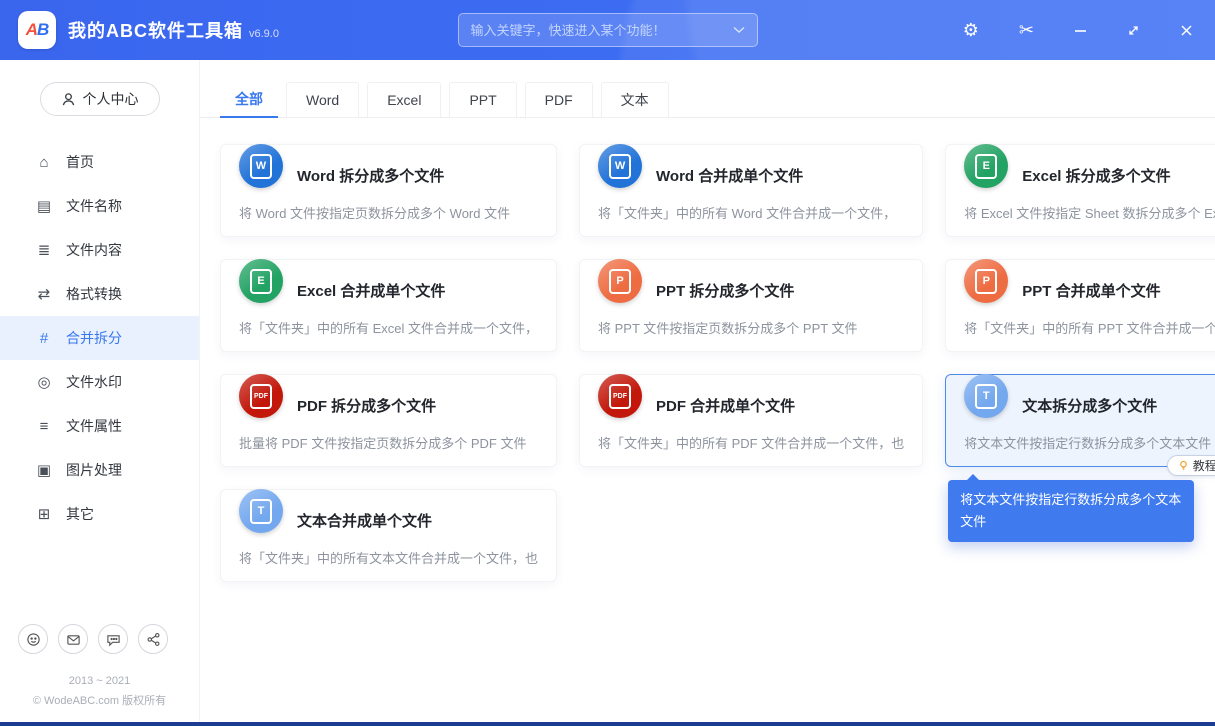  What do you see at coordinates (99, 162) in the screenshot?
I see `sidebar-item-home: ⌂ 首页` at bounding box center [99, 162].